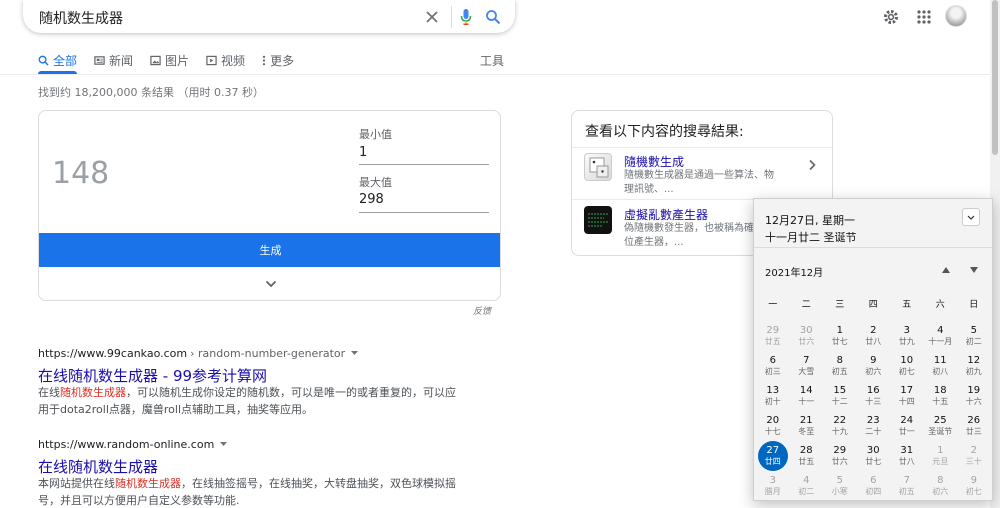 Image resolution: width=1000 pixels, height=508 pixels. What do you see at coordinates (492, 60) in the screenshot?
I see `tools-button: 工具` at bounding box center [492, 60].